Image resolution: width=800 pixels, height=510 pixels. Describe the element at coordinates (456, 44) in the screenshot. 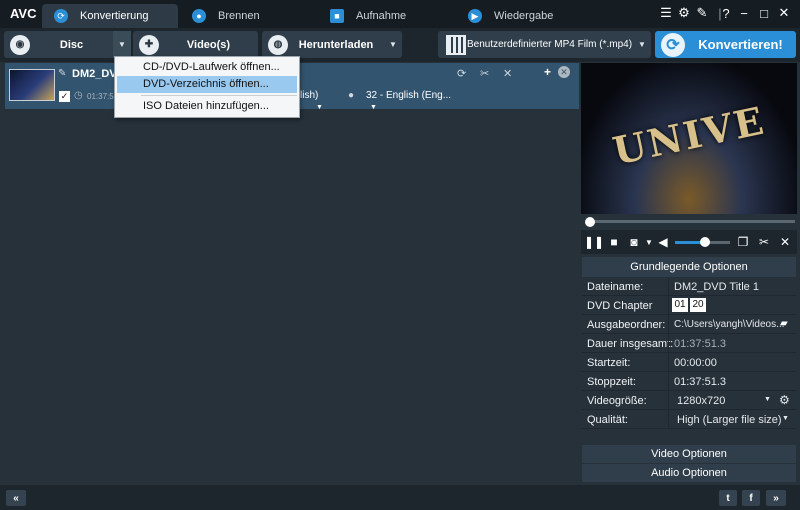

I see `film-strip-icon` at that location.